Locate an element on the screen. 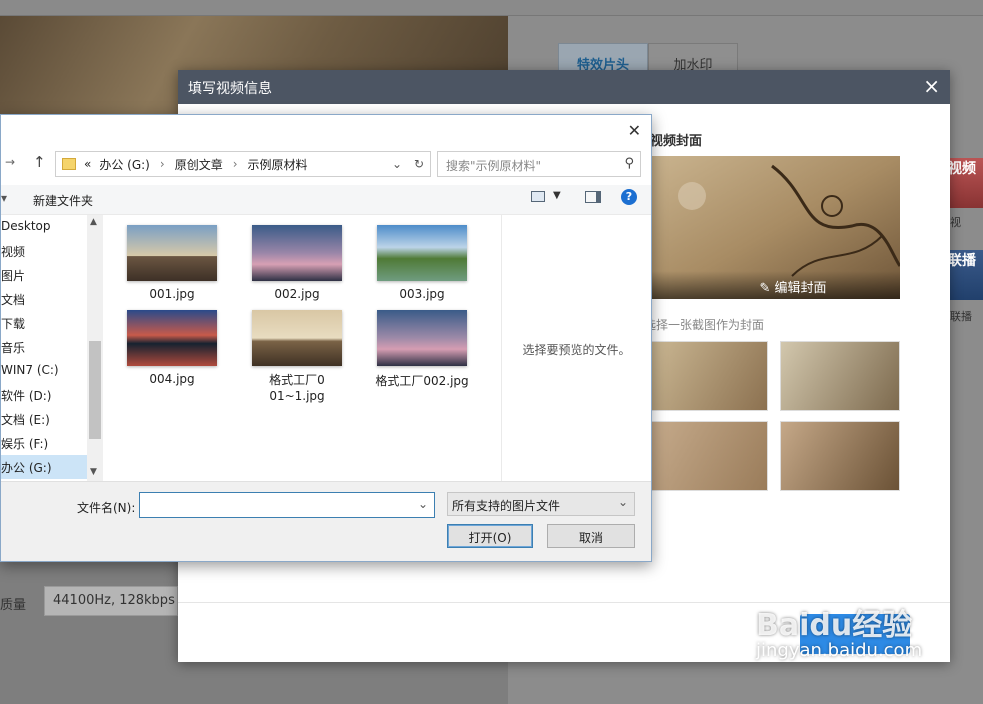 The width and height of the screenshot is (983, 704). file-name: 002.jpg is located at coordinates (297, 294).